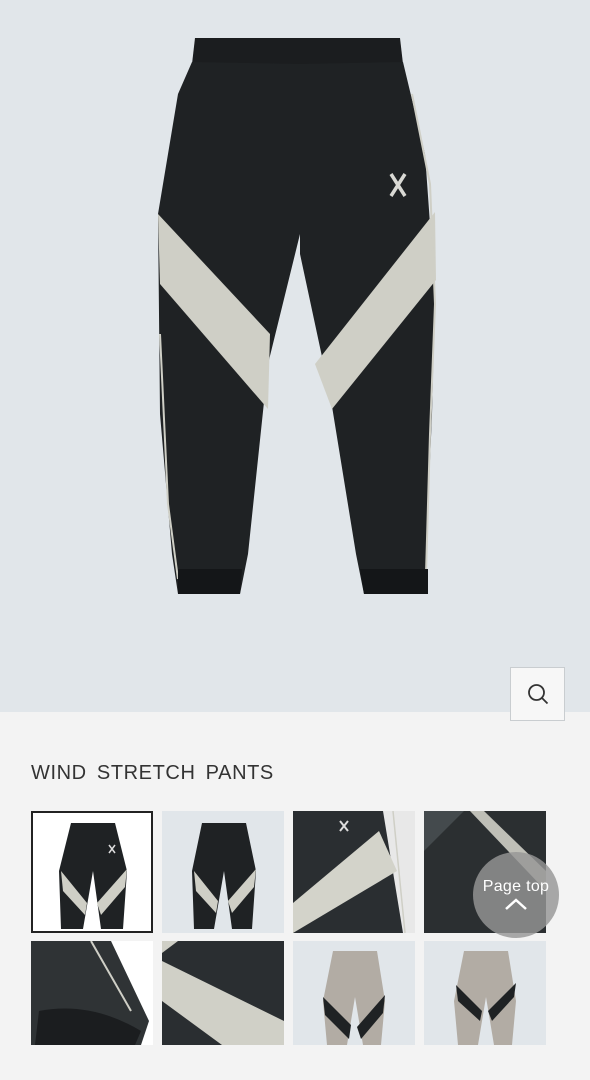  I want to click on magnifier-icon, so click(537, 694).